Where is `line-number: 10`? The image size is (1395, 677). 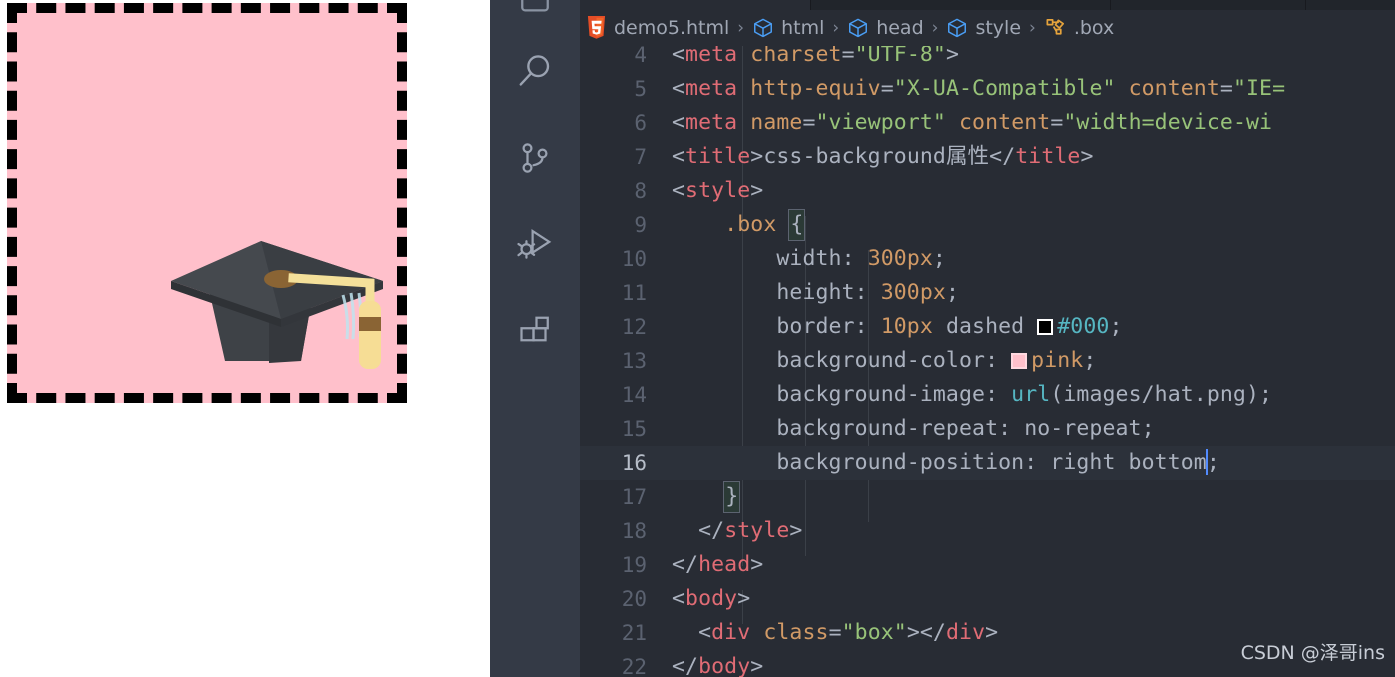
line-number: 10 is located at coordinates (634, 259).